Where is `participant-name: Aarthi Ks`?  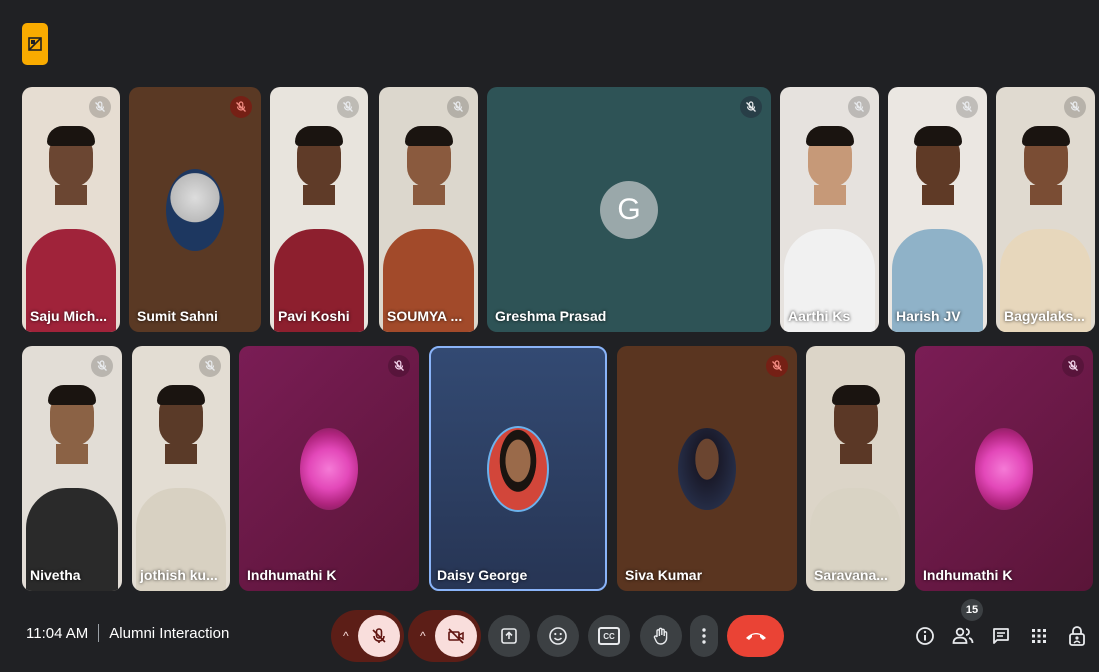 participant-name: Aarthi Ks is located at coordinates (819, 316).